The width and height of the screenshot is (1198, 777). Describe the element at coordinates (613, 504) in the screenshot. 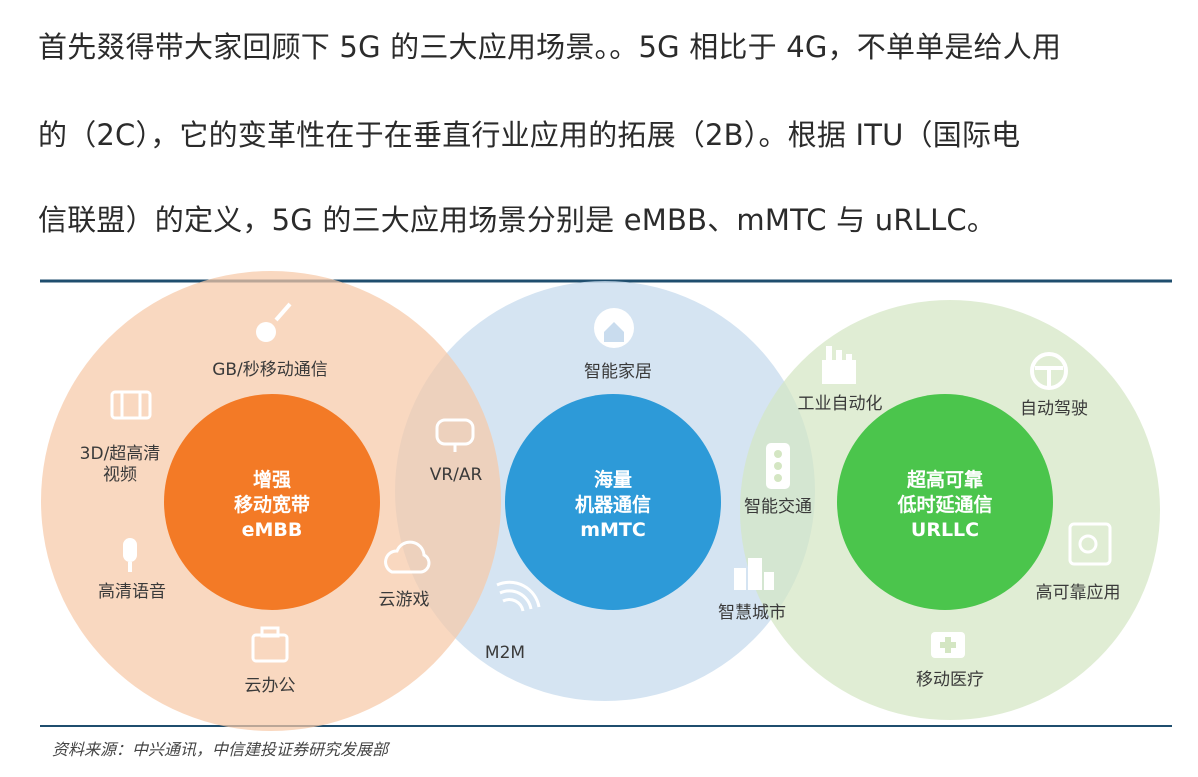

I see `mmtc-core-line-2: 机器通信` at that location.